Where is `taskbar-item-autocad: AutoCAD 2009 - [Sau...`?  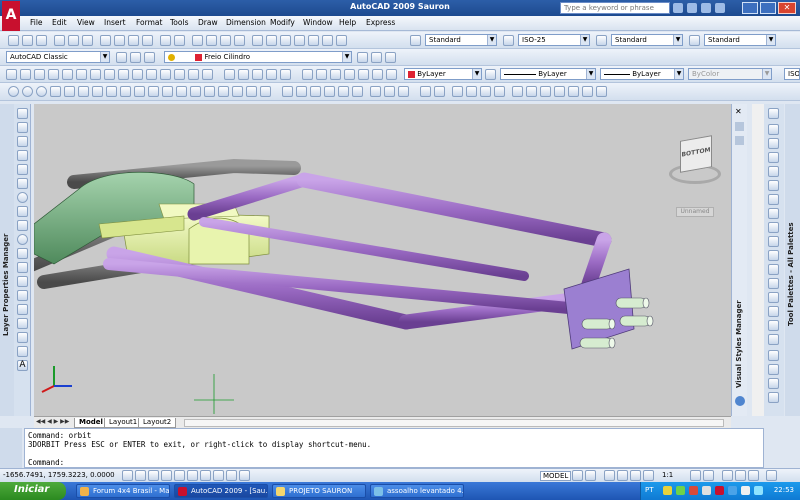
taskbar-item-autocad: AutoCAD 2009 - [Sau... is located at coordinates (221, 491).